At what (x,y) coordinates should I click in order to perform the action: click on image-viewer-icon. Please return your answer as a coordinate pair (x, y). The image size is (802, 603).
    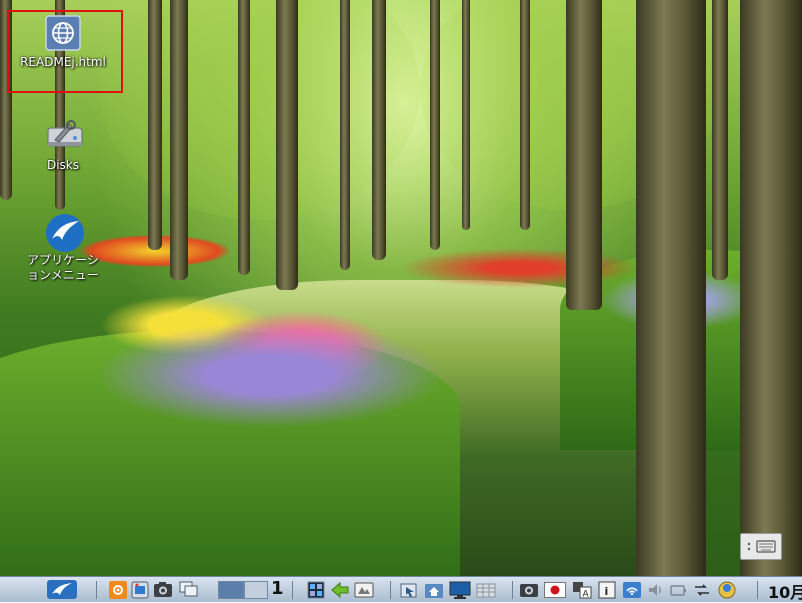
    Looking at the image, I should click on (364, 589).